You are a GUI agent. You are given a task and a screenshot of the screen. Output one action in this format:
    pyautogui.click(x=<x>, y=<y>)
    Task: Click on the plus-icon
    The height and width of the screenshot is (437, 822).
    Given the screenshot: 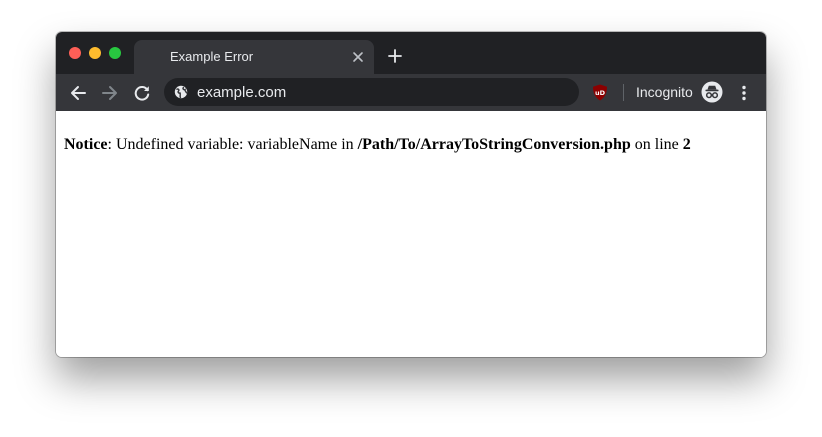 What is the action you would take?
    pyautogui.click(x=395, y=56)
    